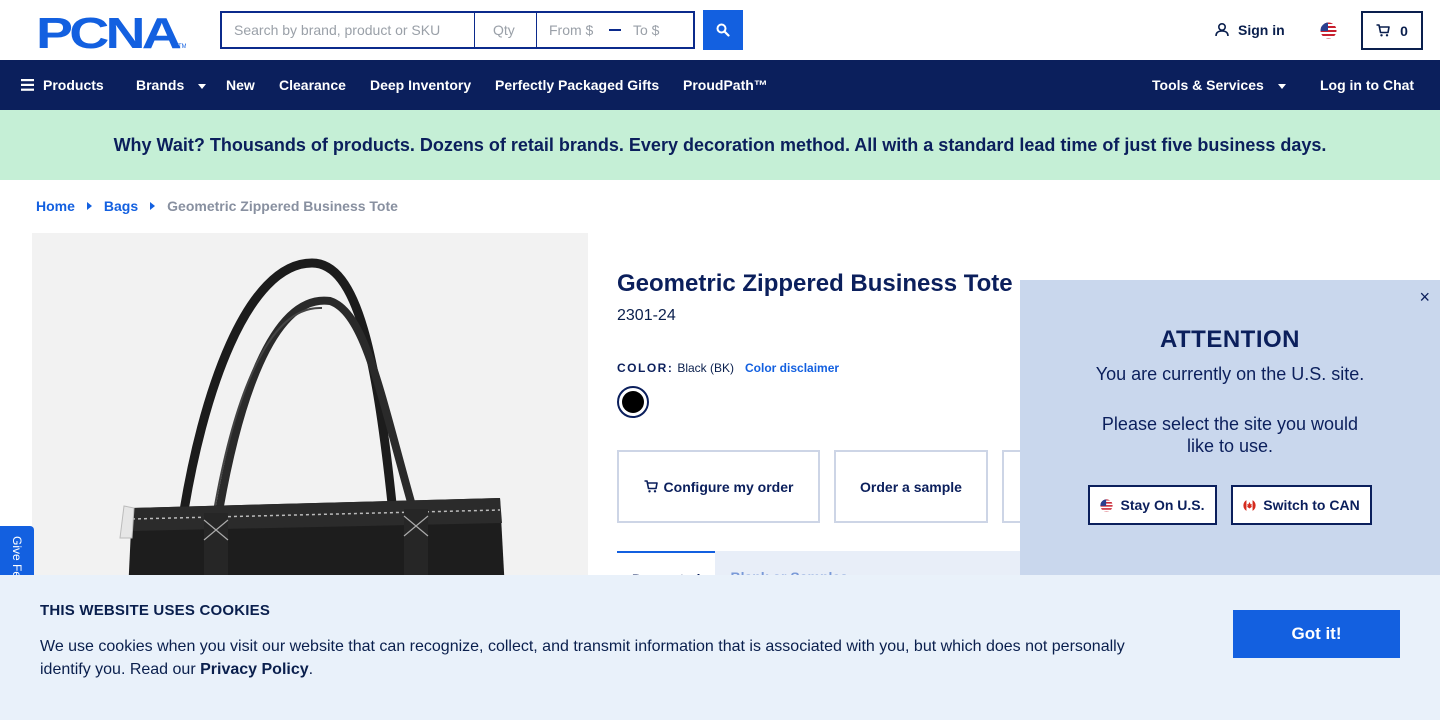 This screenshot has height=720, width=1440. I want to click on nav-tools-services: Tools & Services, so click(1219, 85).